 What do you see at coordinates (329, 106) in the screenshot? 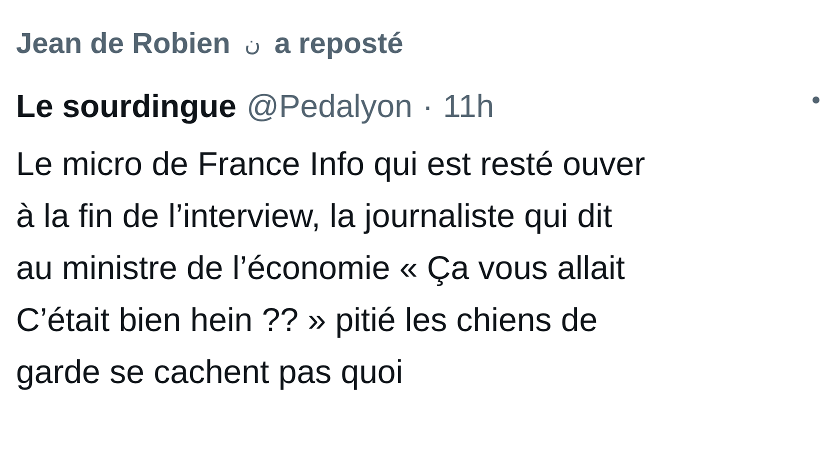
I see `author-handle: @Pedalyon` at bounding box center [329, 106].